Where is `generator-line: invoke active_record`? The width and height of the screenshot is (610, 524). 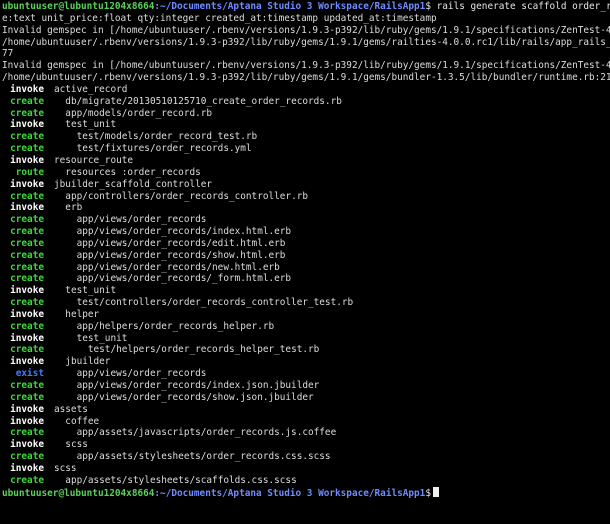
generator-line: invoke active_record is located at coordinates (306, 90).